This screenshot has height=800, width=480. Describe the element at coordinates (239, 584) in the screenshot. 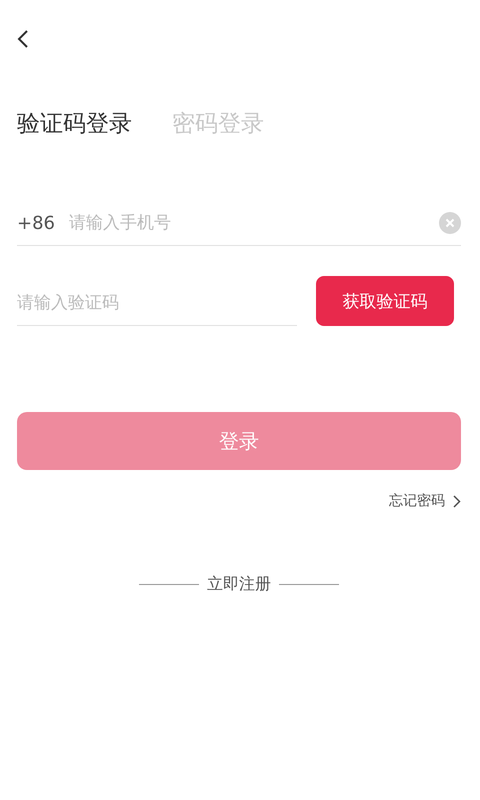

I see `register-link: 立即注册` at that location.